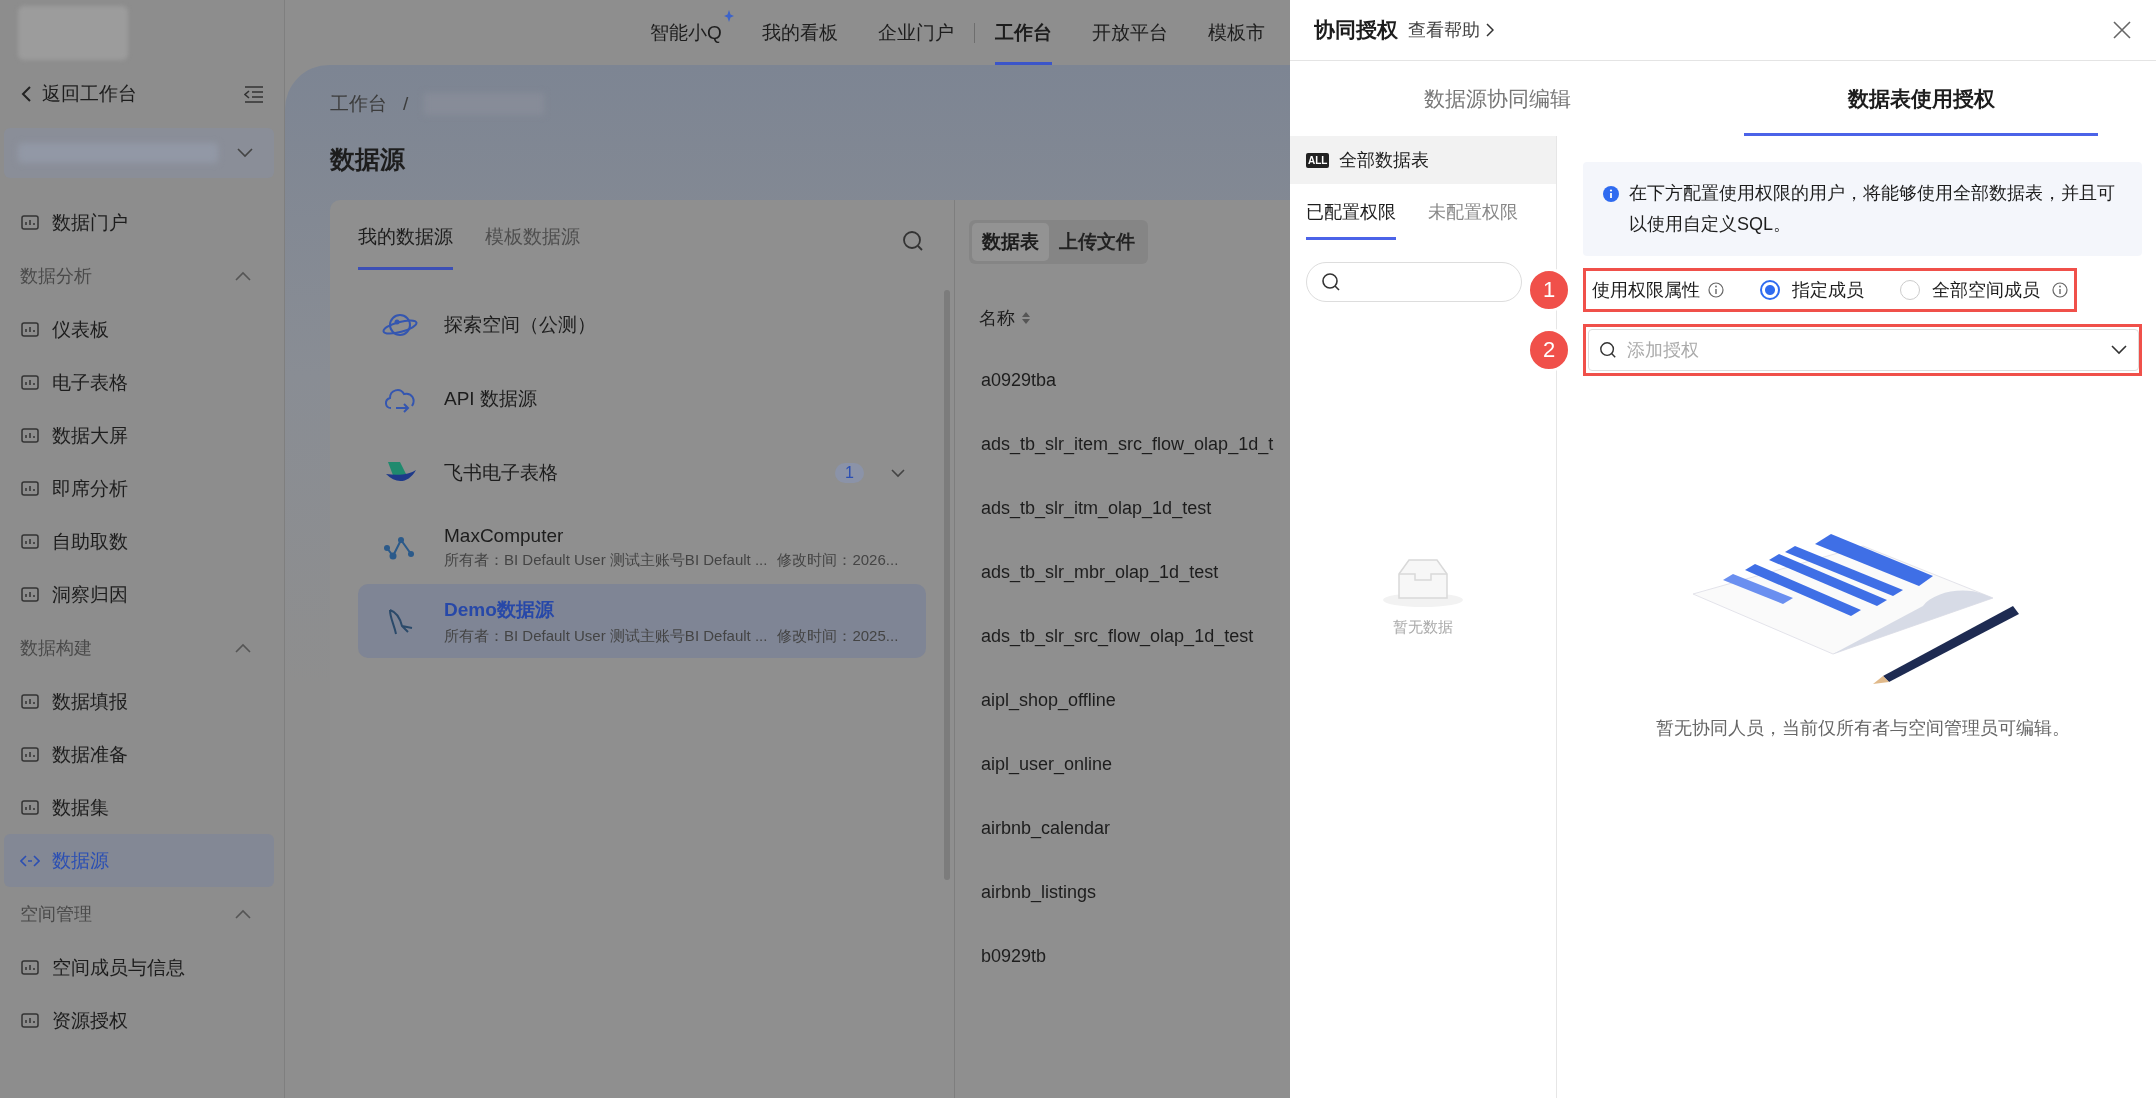 The width and height of the screenshot is (2156, 1098). Describe the element at coordinates (56, 648) in the screenshot. I see `menu-group-label: 数据构建` at that location.